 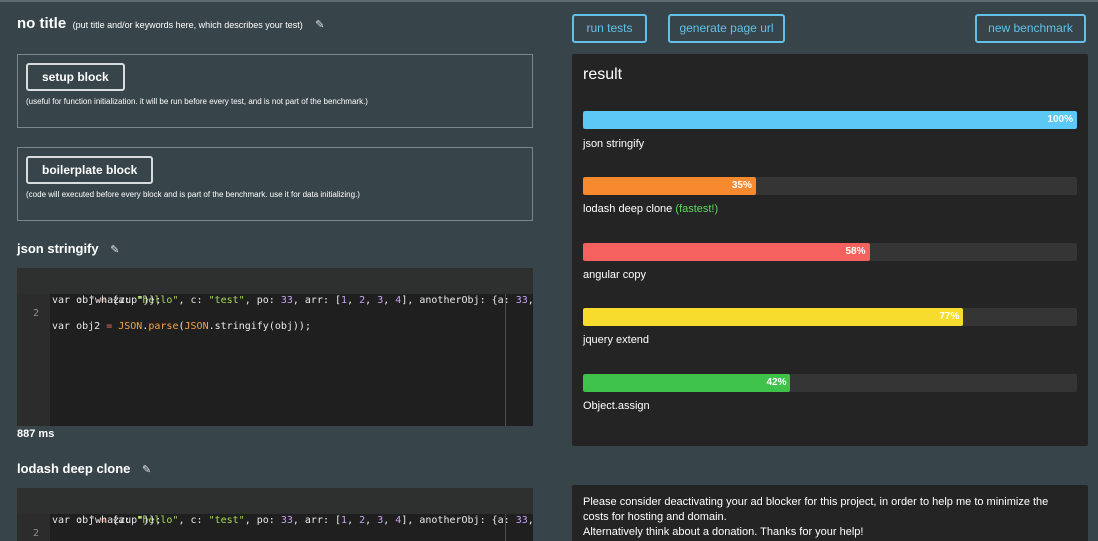 What do you see at coordinates (651, 209) in the screenshot?
I see `result-label: lodash deep clone (fastest!)` at bounding box center [651, 209].